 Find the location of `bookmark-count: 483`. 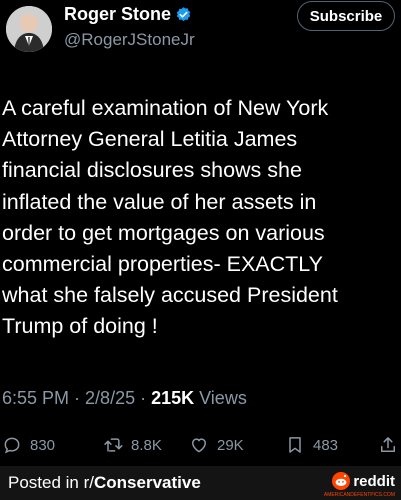

bookmark-count: 483 is located at coordinates (326, 445).